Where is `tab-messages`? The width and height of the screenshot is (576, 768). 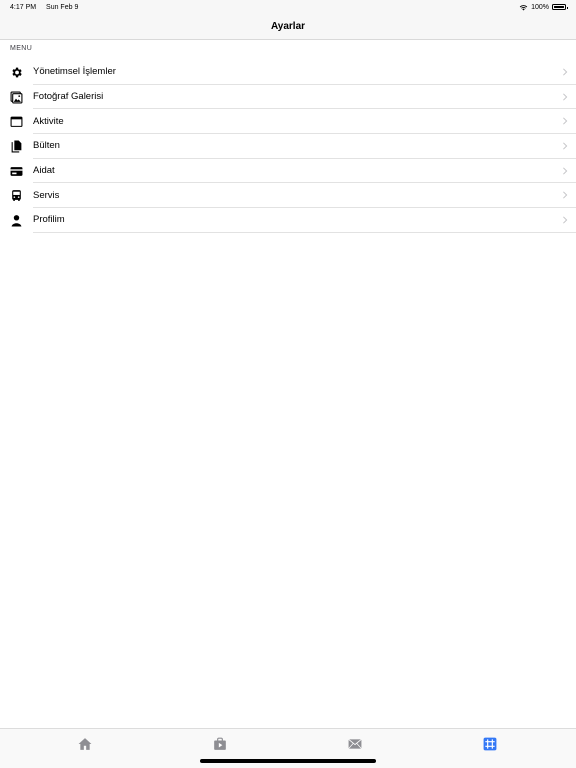
tab-messages is located at coordinates (355, 744).